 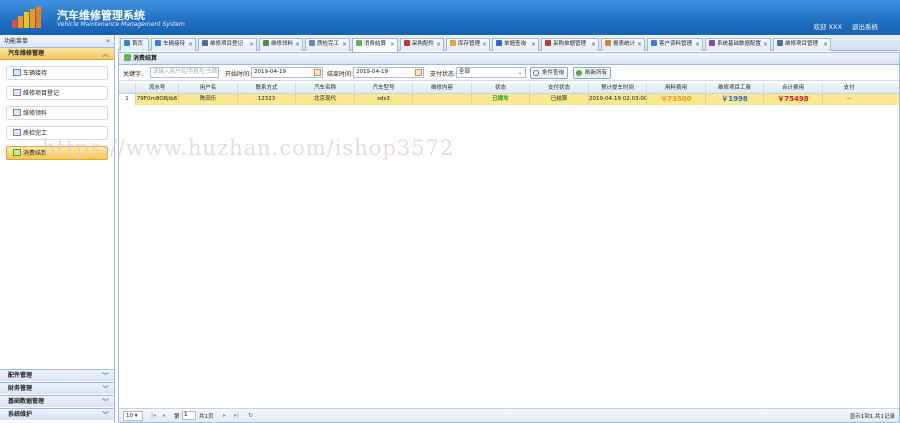 I want to click on tab-label: 维修领料, so click(x=282, y=44).